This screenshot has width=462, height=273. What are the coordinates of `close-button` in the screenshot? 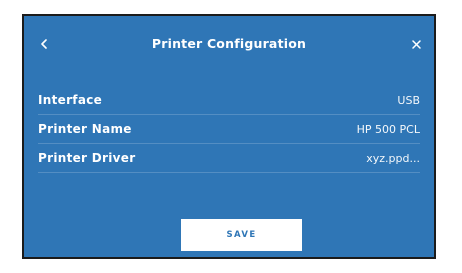 It's located at (416, 44).